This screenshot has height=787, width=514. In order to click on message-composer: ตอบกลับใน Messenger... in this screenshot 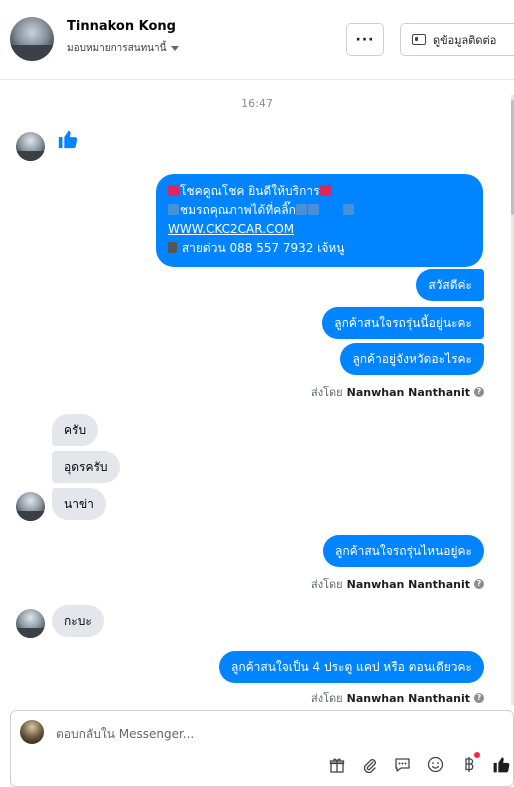, I will do `click(262, 748)`.